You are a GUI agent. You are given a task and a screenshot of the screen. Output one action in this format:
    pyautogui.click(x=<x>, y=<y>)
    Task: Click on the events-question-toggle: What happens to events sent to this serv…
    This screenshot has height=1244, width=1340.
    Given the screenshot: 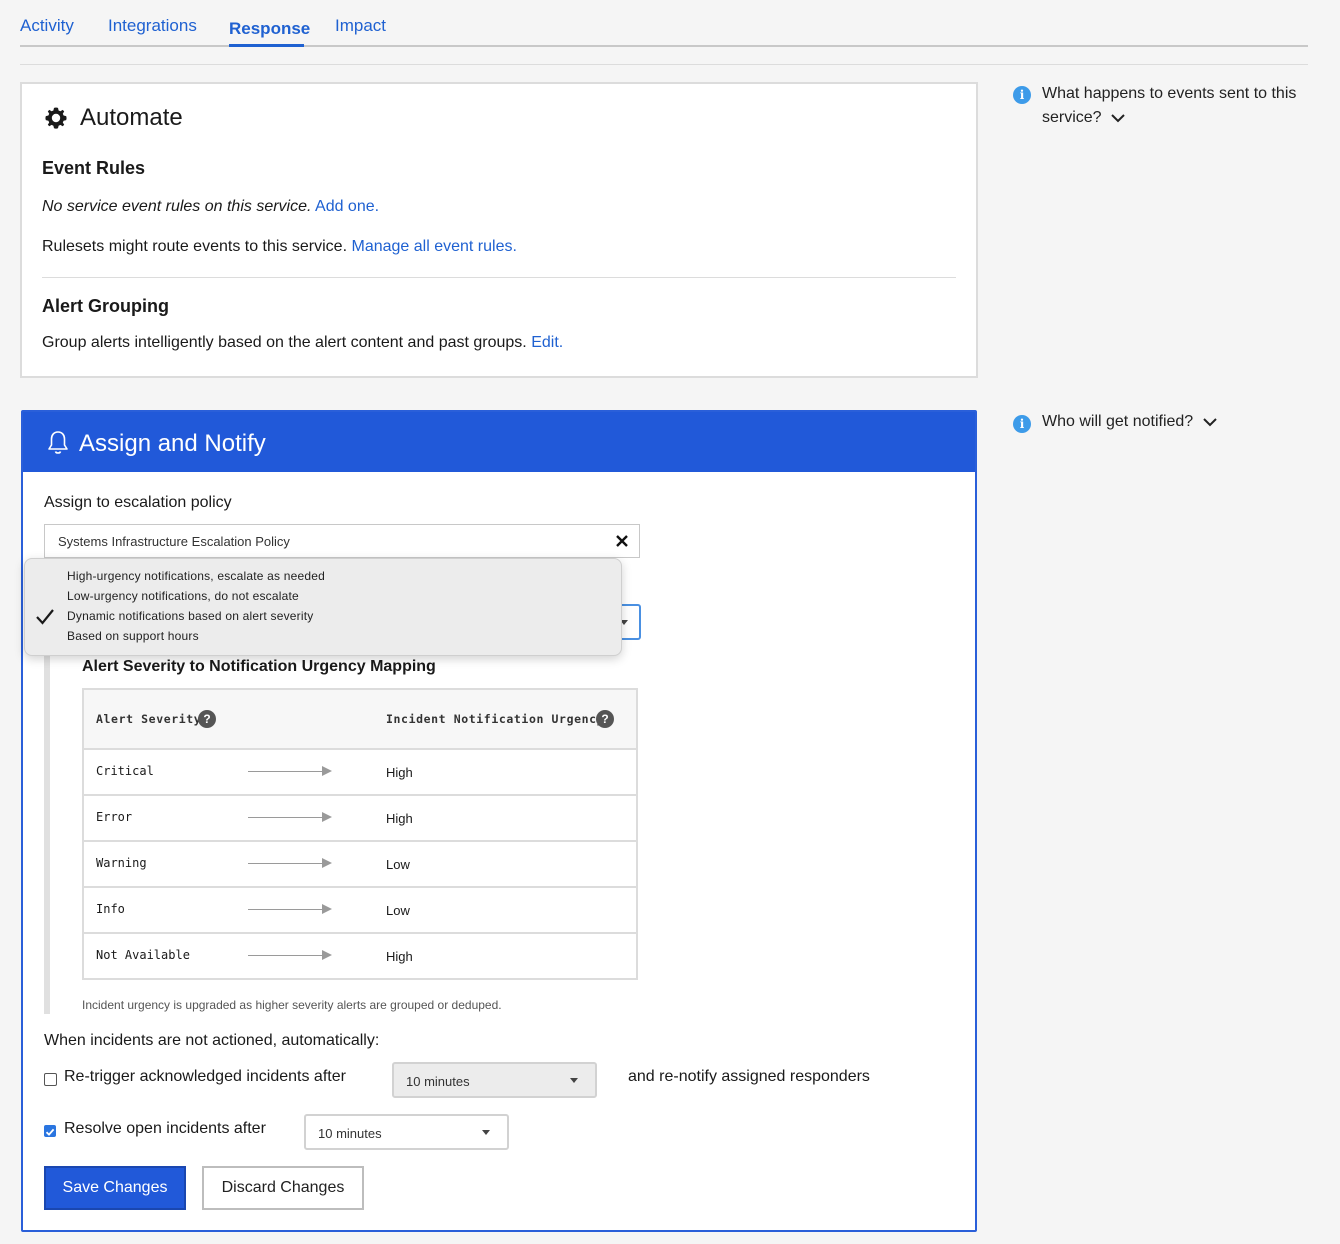 What is the action you would take?
    pyautogui.click(x=1177, y=106)
    